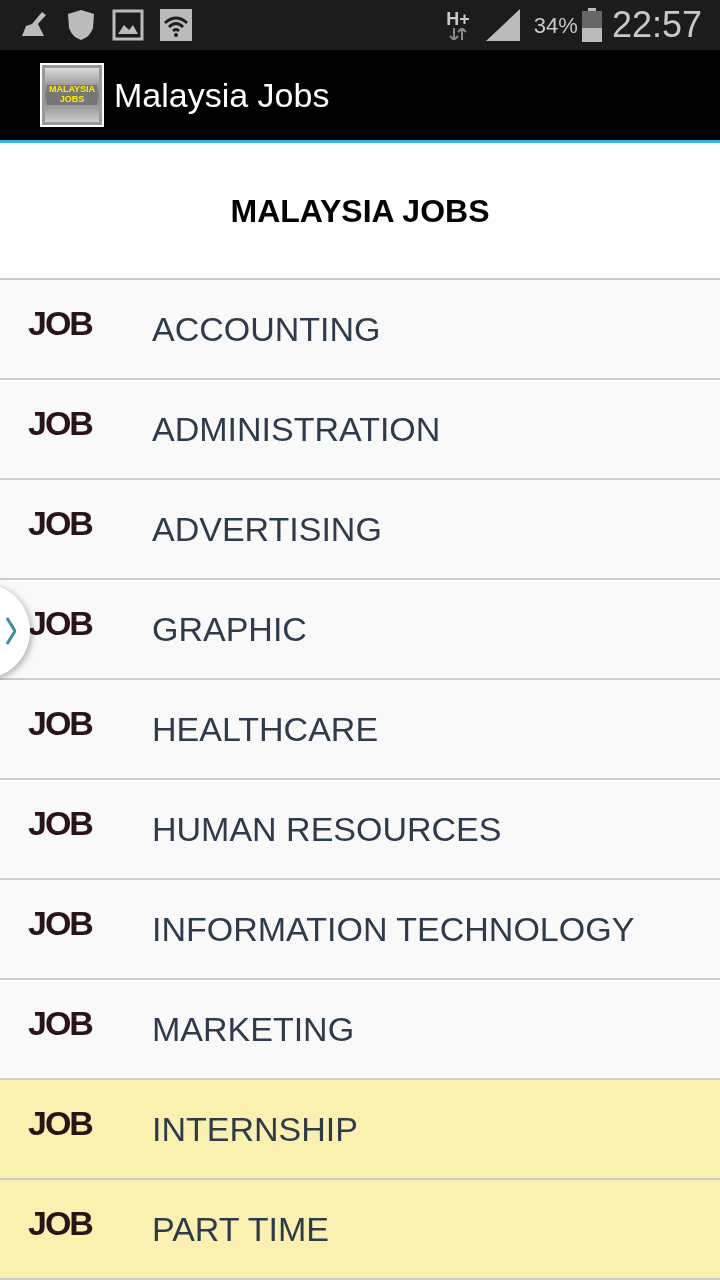 This screenshot has height=1280, width=720. I want to click on app-logo: MALAYSIA JOBS, so click(72, 95).